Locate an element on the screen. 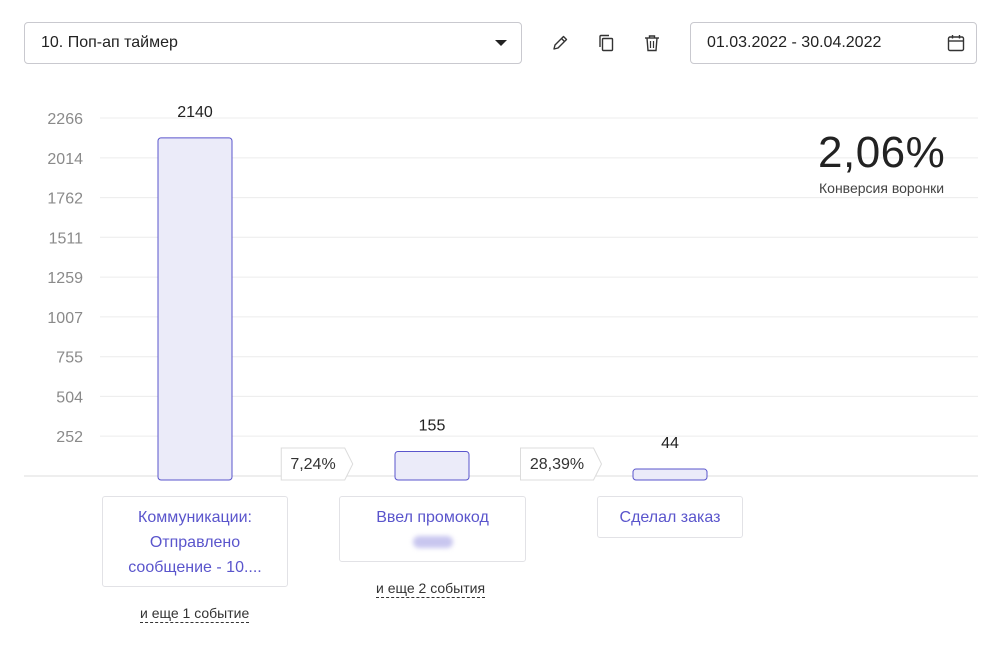 Image resolution: width=1001 pixels, height=655 pixels. step-label-line: Сделал заказ is located at coordinates (670, 517).